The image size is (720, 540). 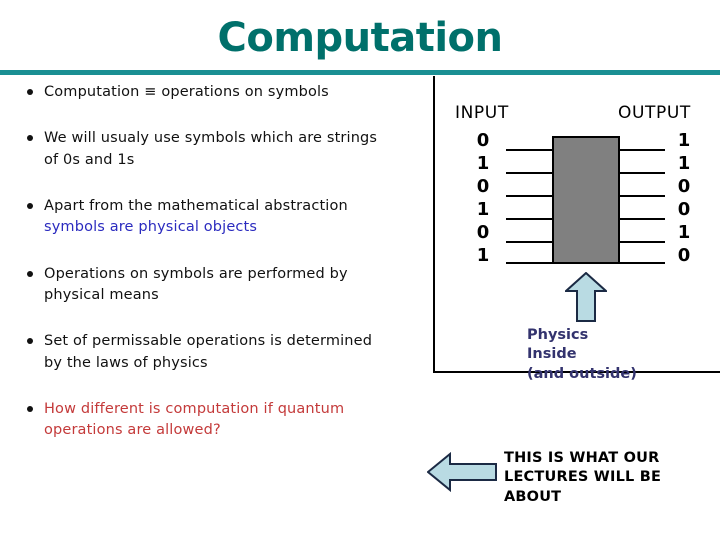 What do you see at coordinates (552, 354) in the screenshot?
I see `physics-note-line-2: Inside` at bounding box center [552, 354].